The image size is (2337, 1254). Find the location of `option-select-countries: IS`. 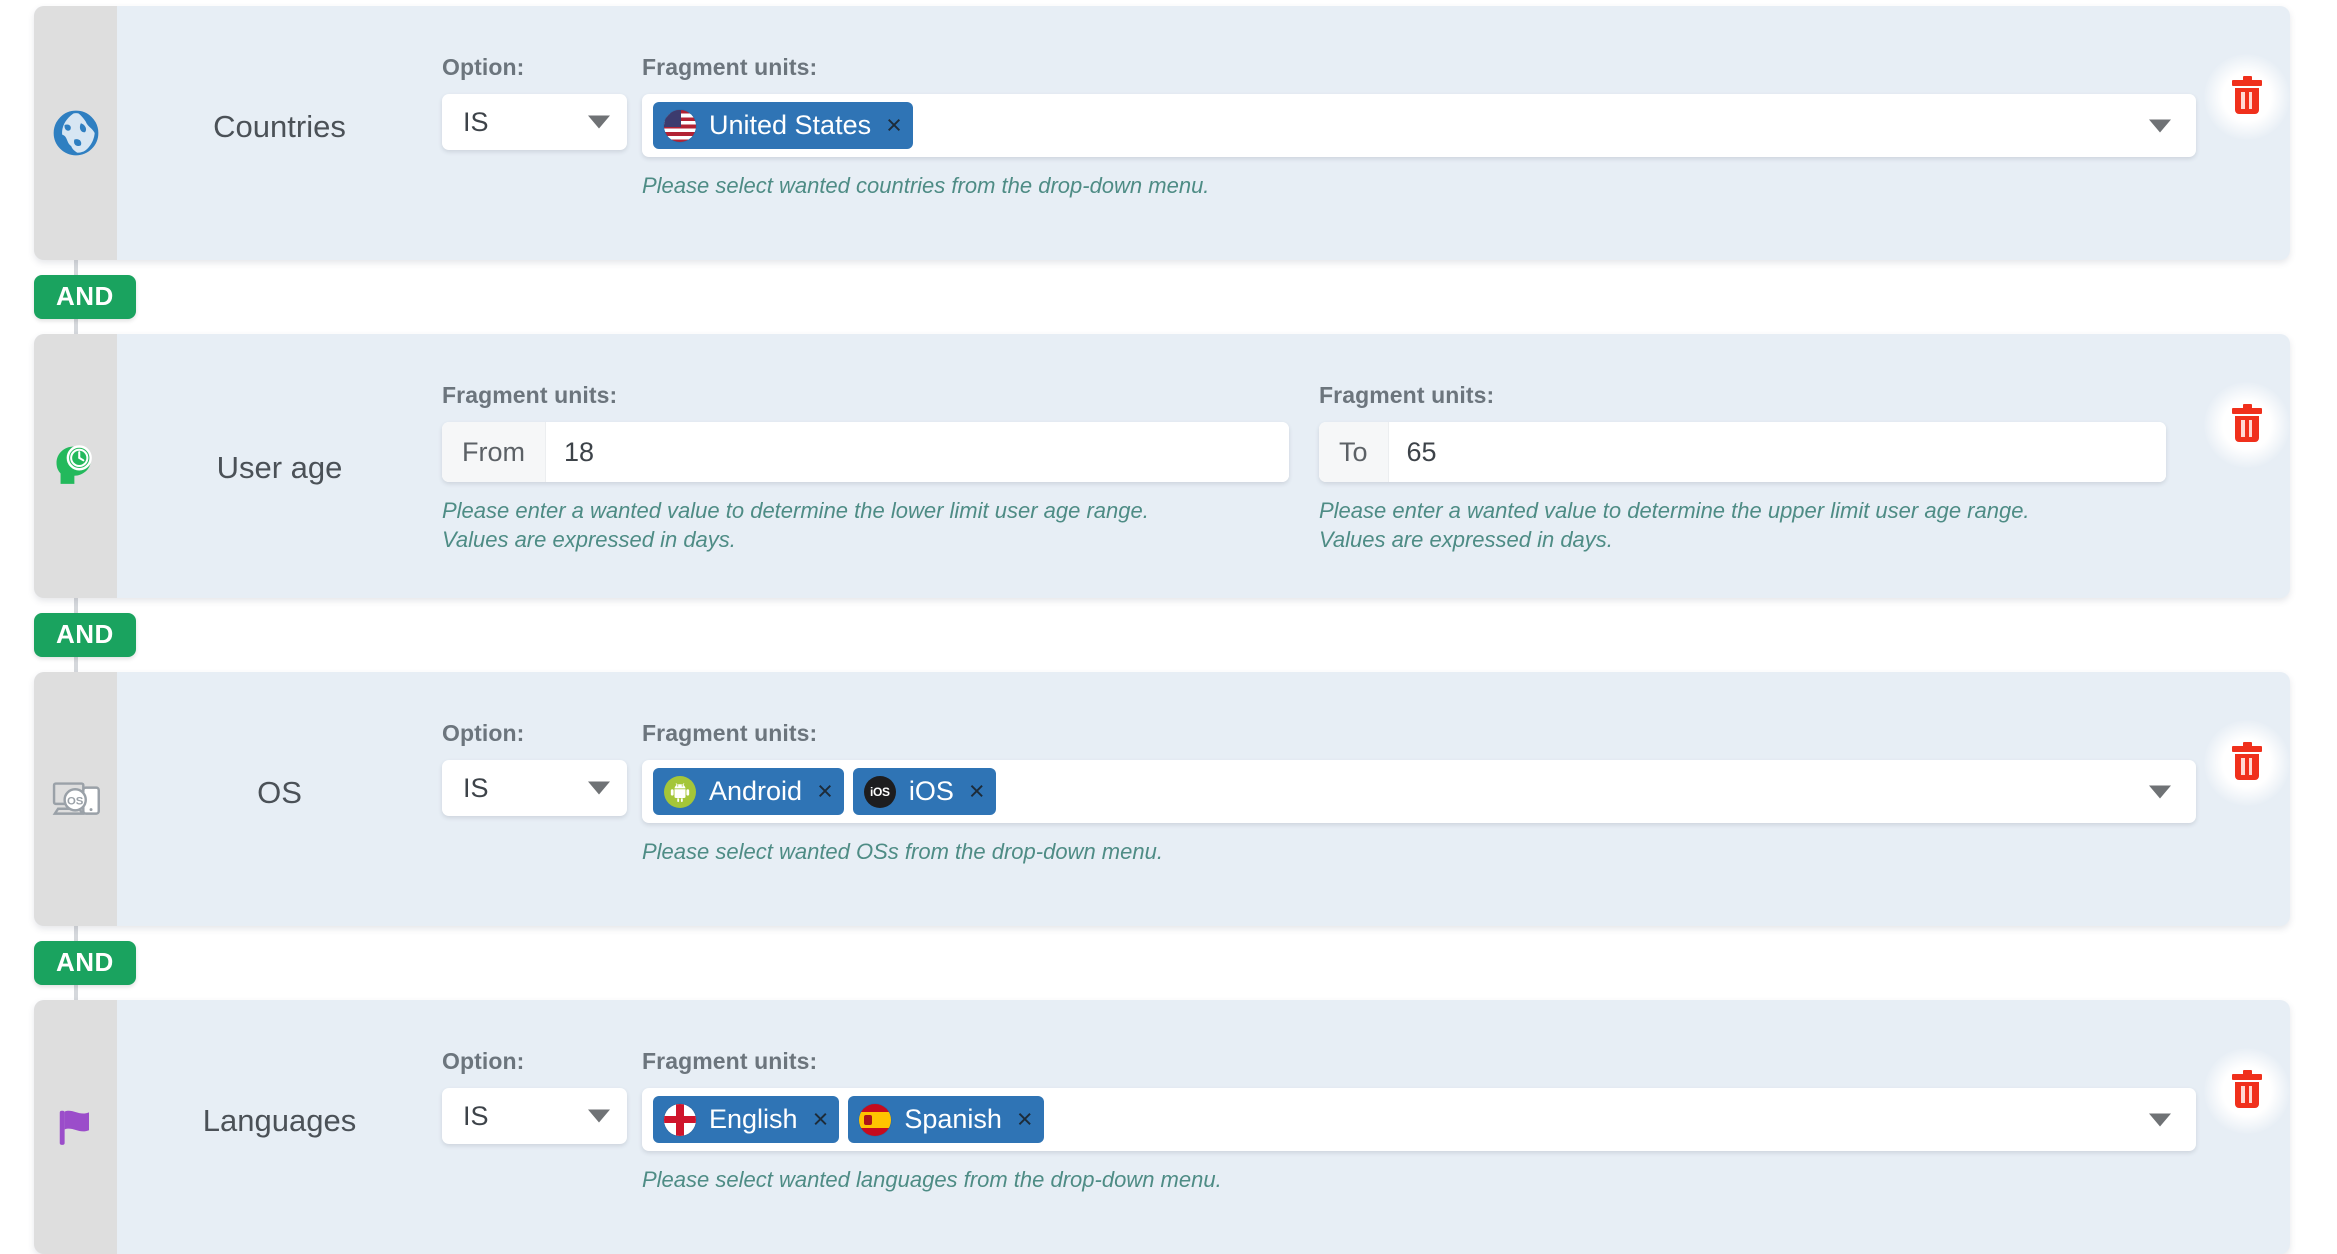

option-select-countries: IS is located at coordinates (534, 122).